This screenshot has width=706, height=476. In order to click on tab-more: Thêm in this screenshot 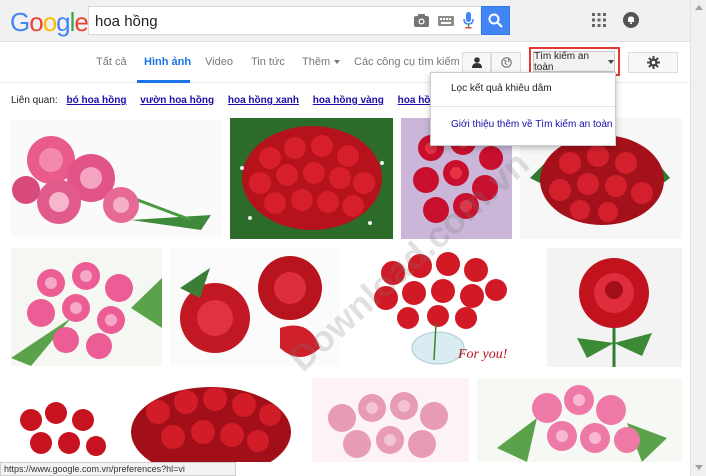, I will do `click(321, 62)`.